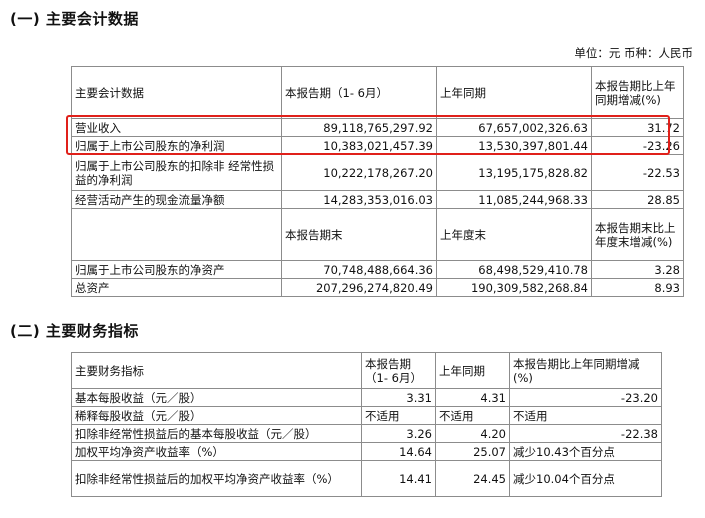  What do you see at coordinates (216, 433) in the screenshot?
I see `row-label: 扣除非经常性损益后的基本每股收益（元／股）` at bounding box center [216, 433].